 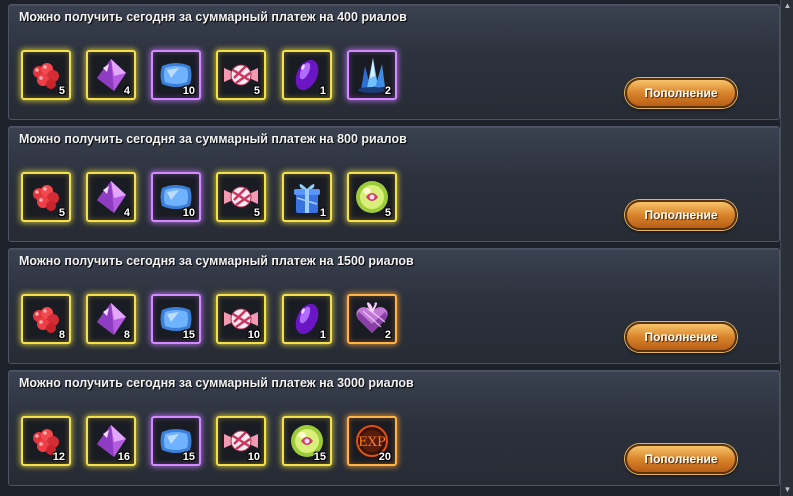 What do you see at coordinates (58, 457) in the screenshot?
I see `item-quantity: 12` at bounding box center [58, 457].